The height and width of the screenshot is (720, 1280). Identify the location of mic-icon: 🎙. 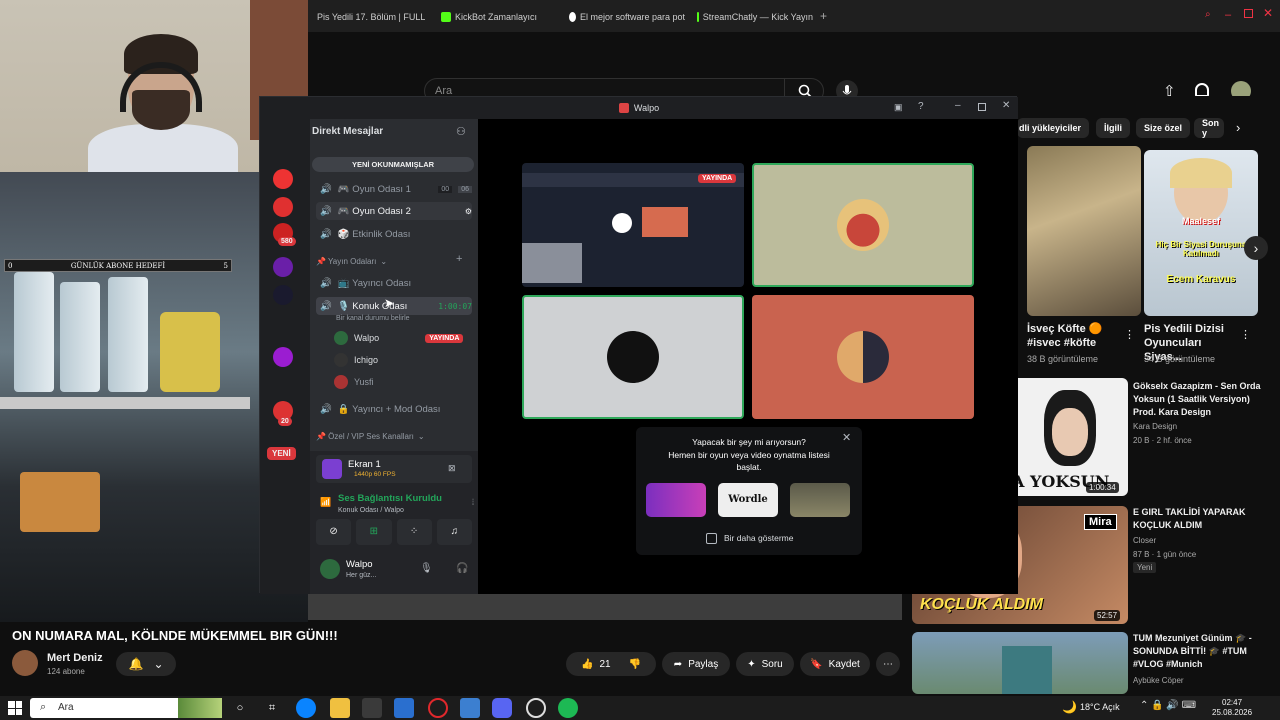
(426, 568).